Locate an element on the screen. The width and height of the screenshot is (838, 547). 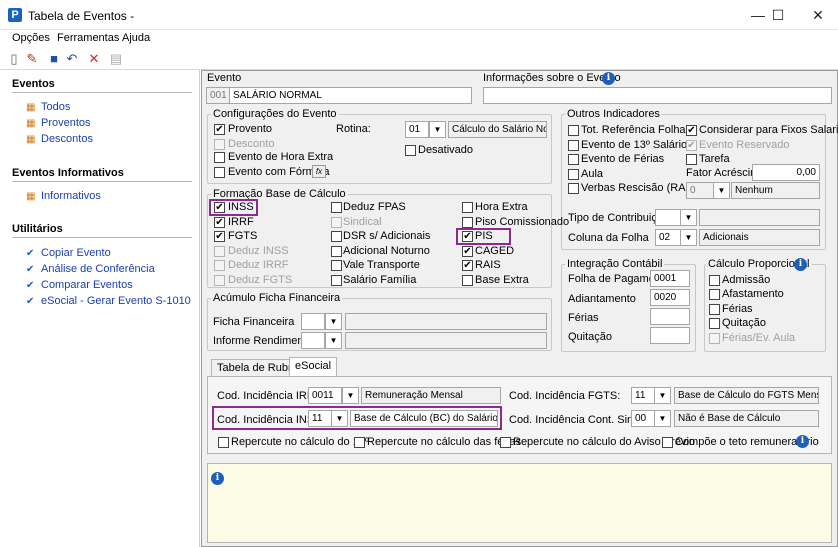
rais-checkbox: ✔ is located at coordinates (467, 265).